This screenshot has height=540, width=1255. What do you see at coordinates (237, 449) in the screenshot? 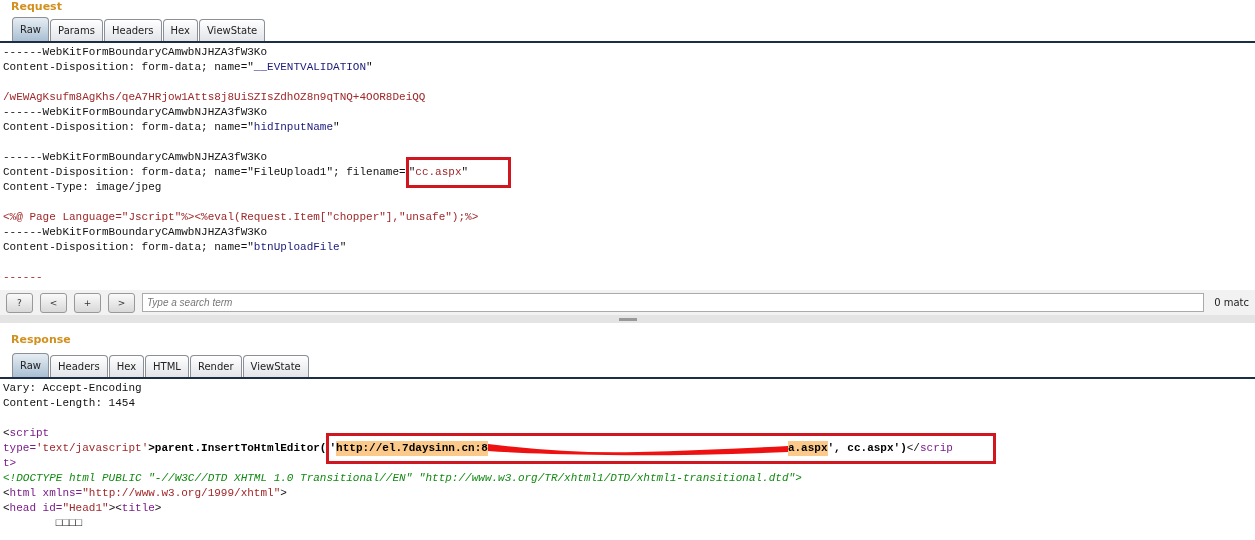
I see `code-text: >parent.InsertToHtmlEditor(` at bounding box center [237, 449].